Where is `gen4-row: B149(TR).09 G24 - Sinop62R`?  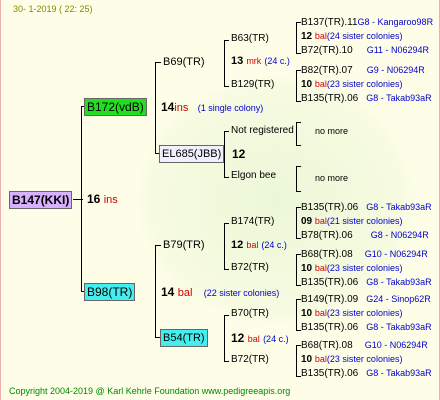
gen4-row: B149(TR).09 G24 - Sinop62R is located at coordinates (366, 299).